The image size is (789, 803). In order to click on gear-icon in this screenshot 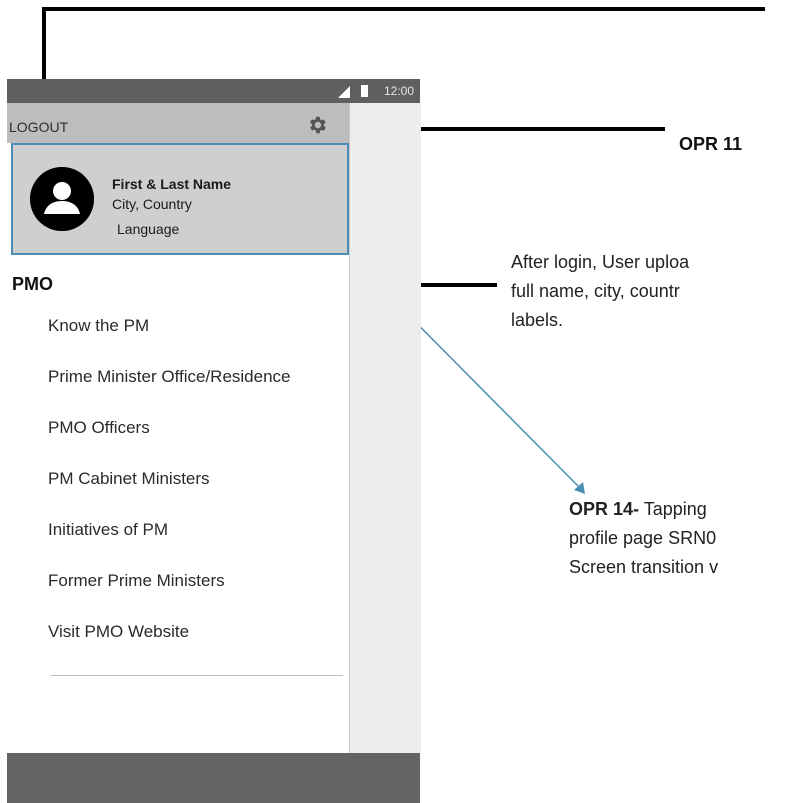, I will do `click(317, 125)`.